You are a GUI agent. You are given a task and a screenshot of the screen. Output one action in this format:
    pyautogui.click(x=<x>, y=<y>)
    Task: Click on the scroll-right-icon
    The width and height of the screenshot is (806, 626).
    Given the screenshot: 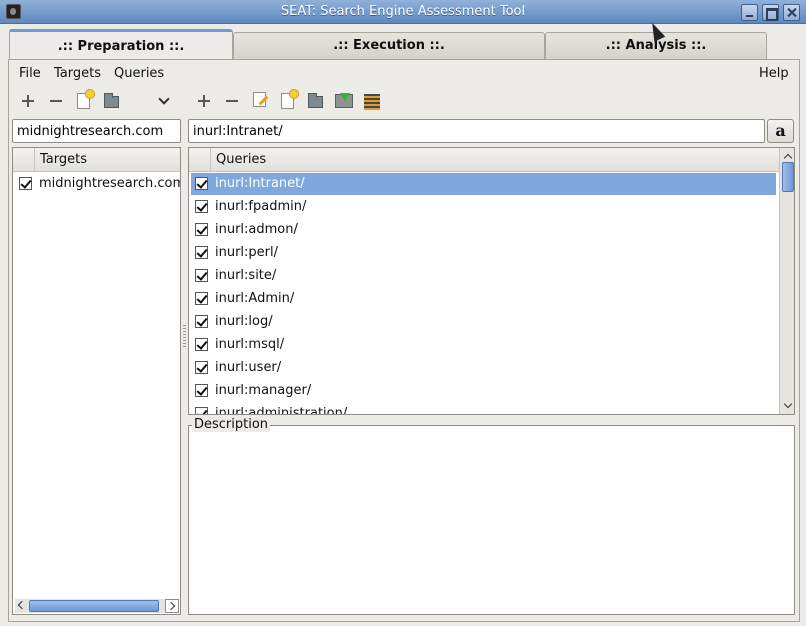 What is the action you would take?
    pyautogui.click(x=172, y=606)
    